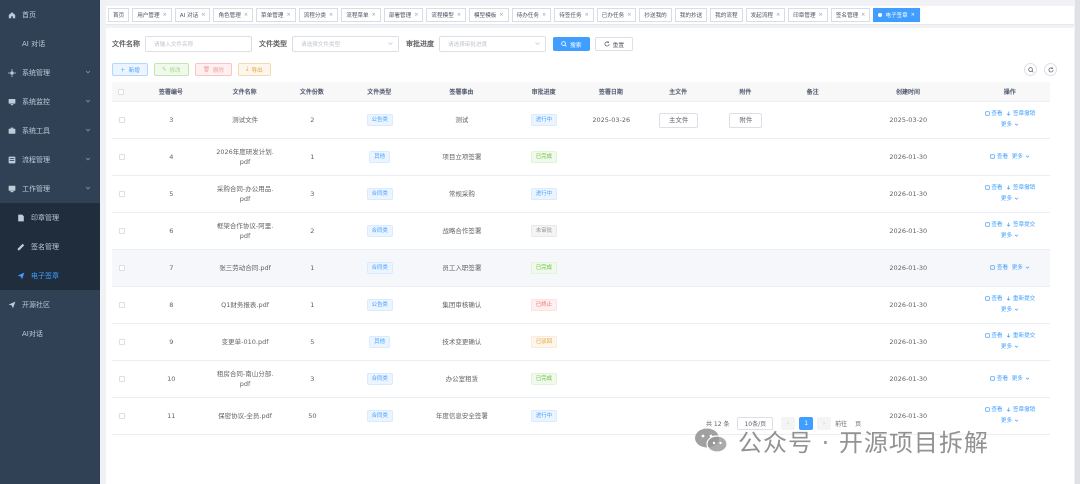 The width and height of the screenshot is (1080, 484). What do you see at coordinates (788, 423) in the screenshot?
I see `prev-page-button: ‹` at bounding box center [788, 423].